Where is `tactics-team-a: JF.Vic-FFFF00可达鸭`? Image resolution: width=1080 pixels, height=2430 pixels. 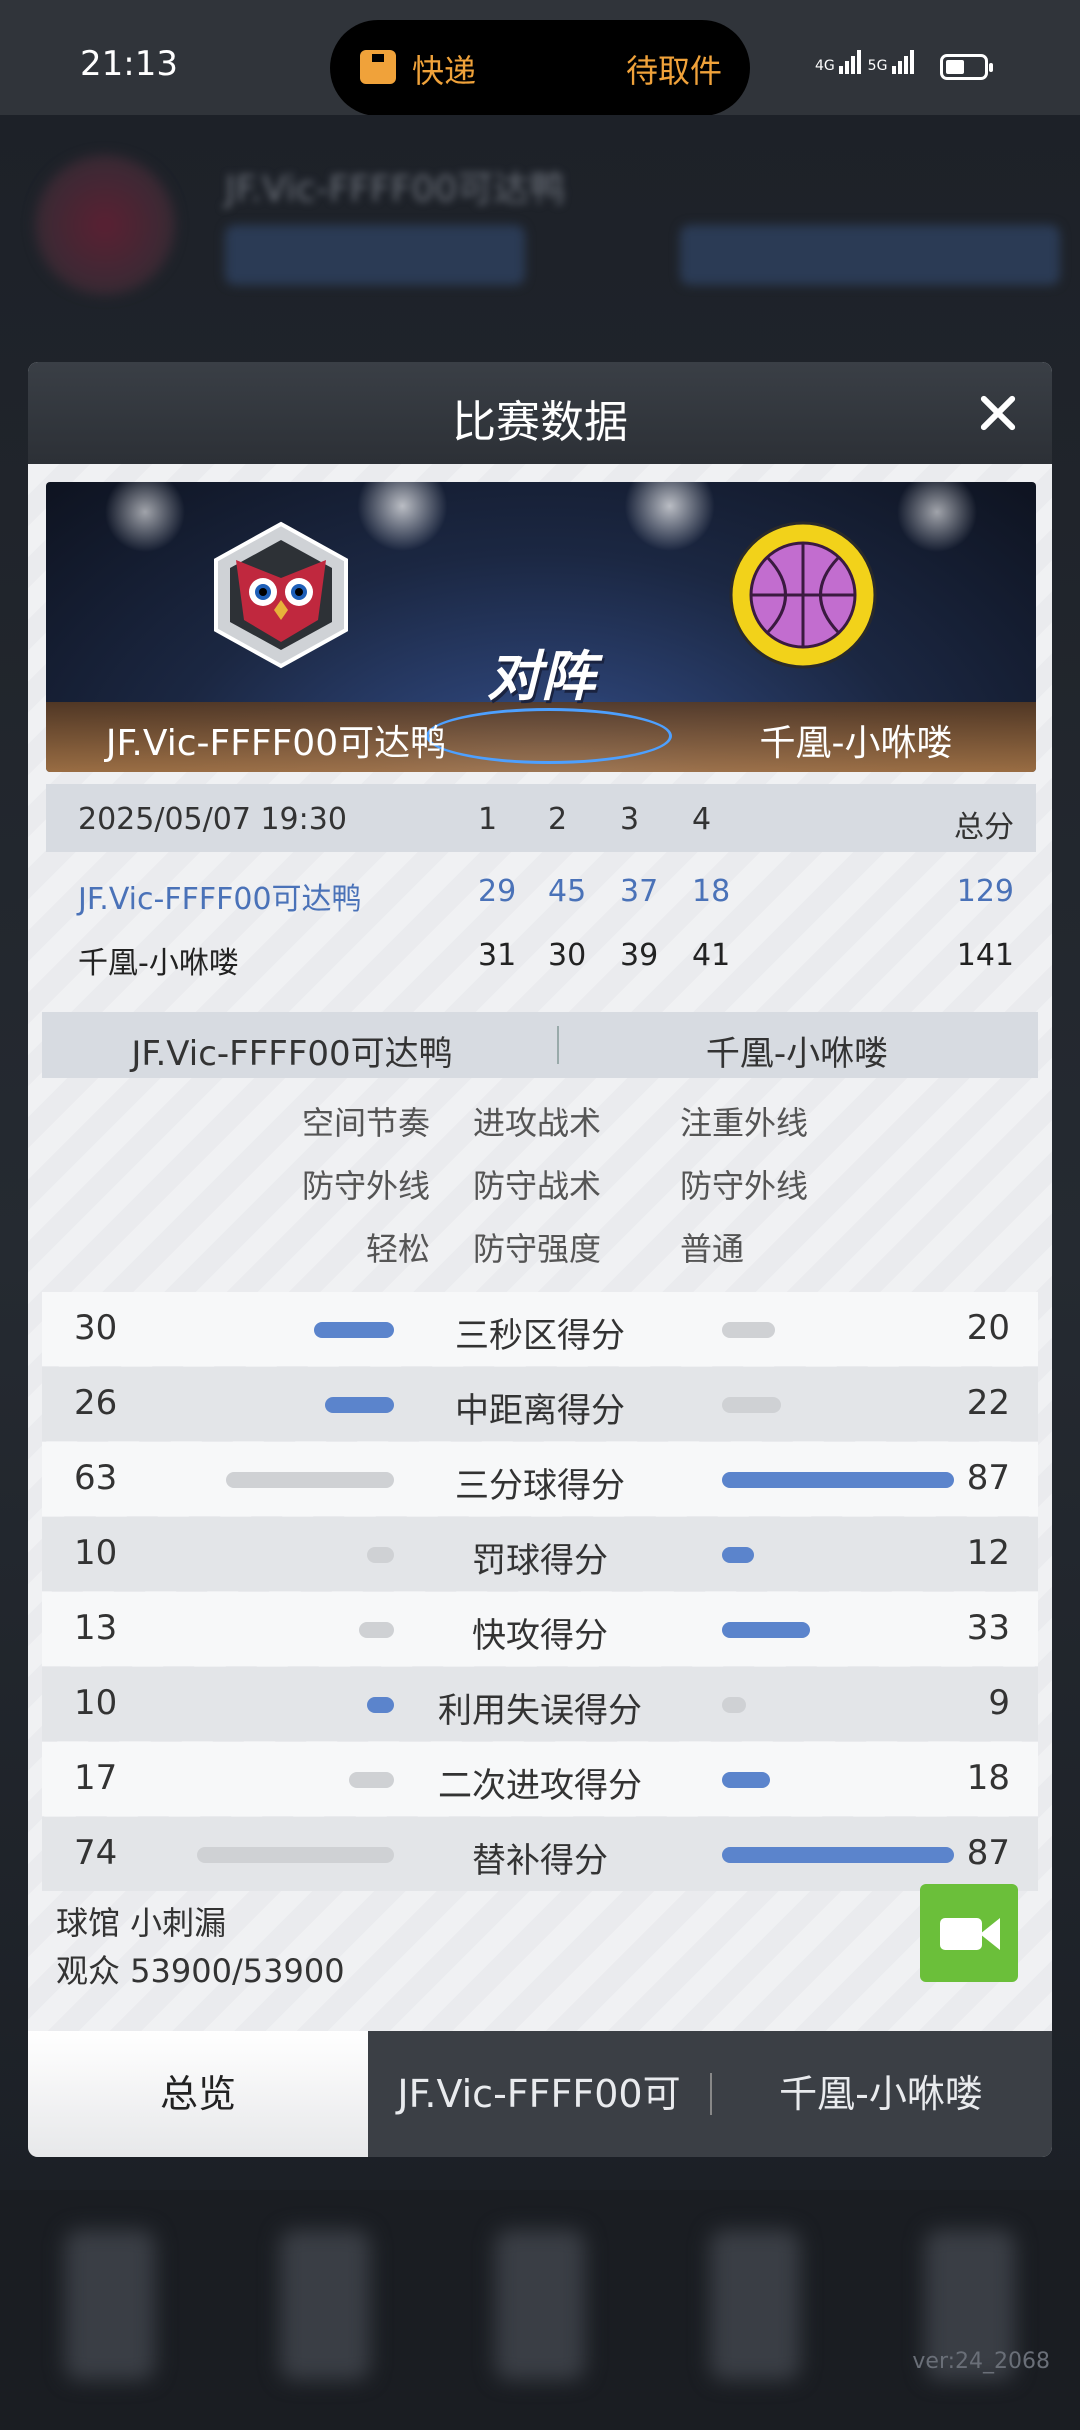
tactics-team-a: JF.Vic-FFFF00可达鸭 is located at coordinates (292, 1054).